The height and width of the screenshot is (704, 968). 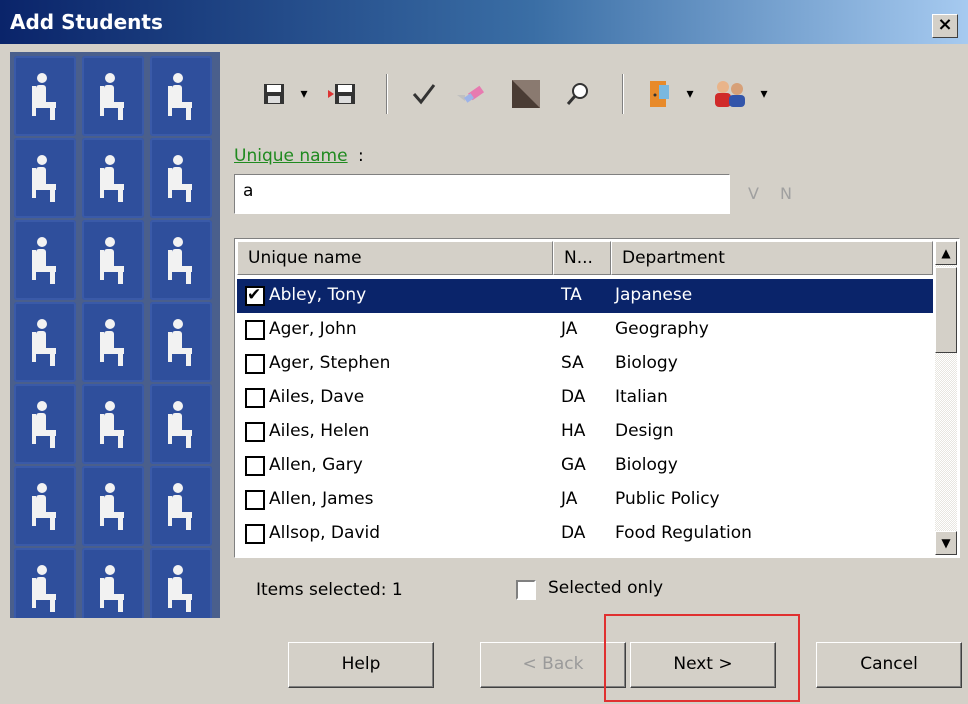 I want to click on row-name: Ailes, Helen, so click(x=319, y=431).